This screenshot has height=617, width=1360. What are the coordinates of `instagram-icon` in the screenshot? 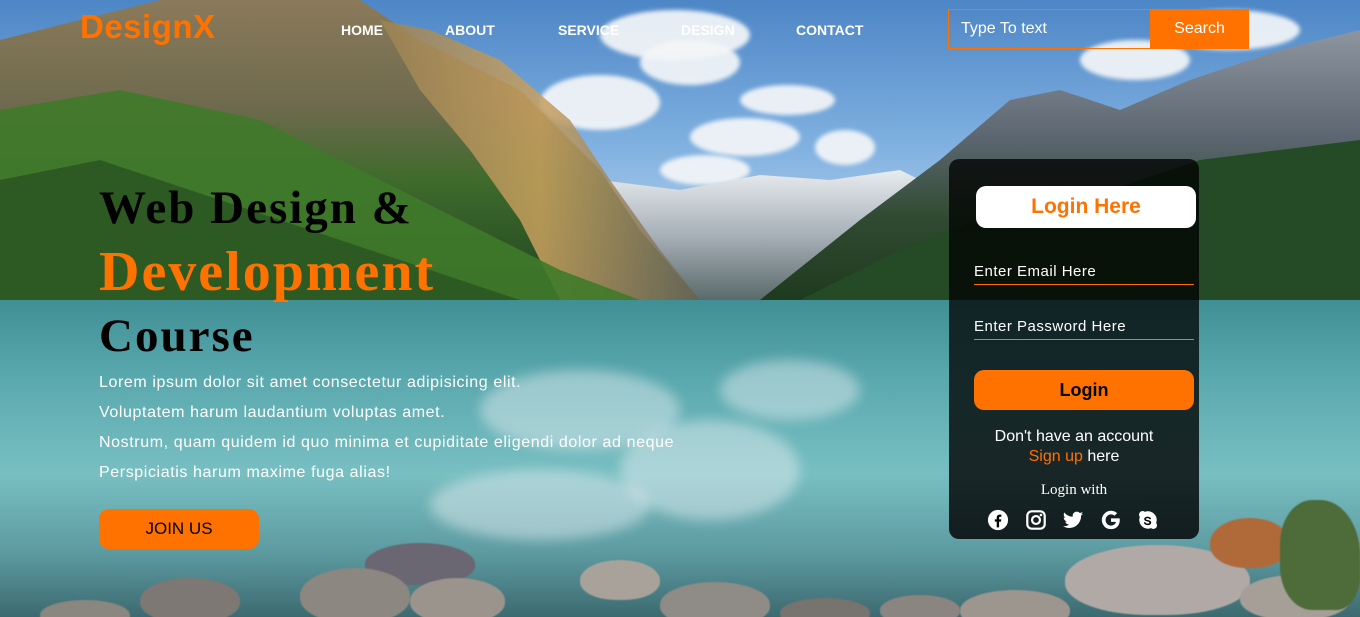 It's located at (1036, 520).